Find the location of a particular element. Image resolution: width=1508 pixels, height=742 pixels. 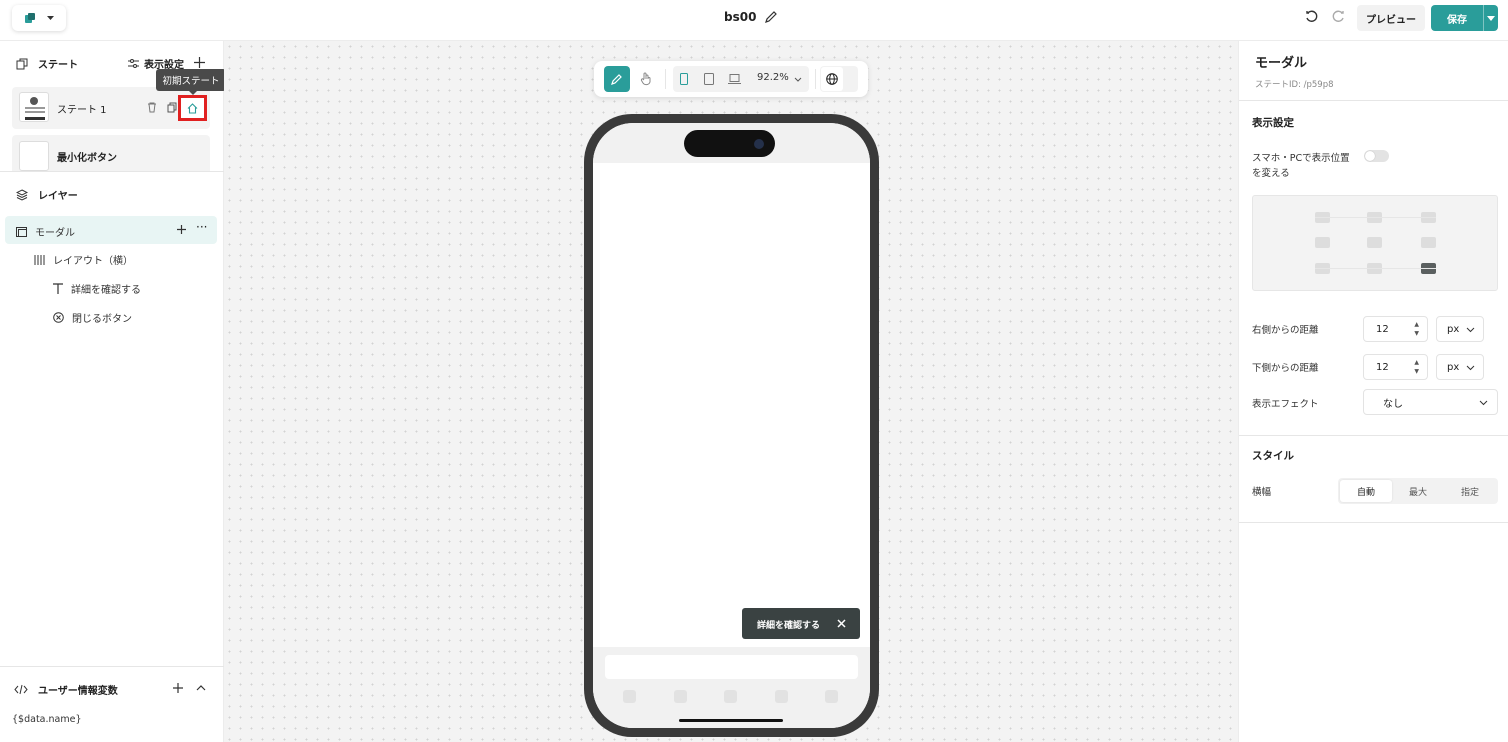

right-distance-unit-select: px is located at coordinates (1460, 329).